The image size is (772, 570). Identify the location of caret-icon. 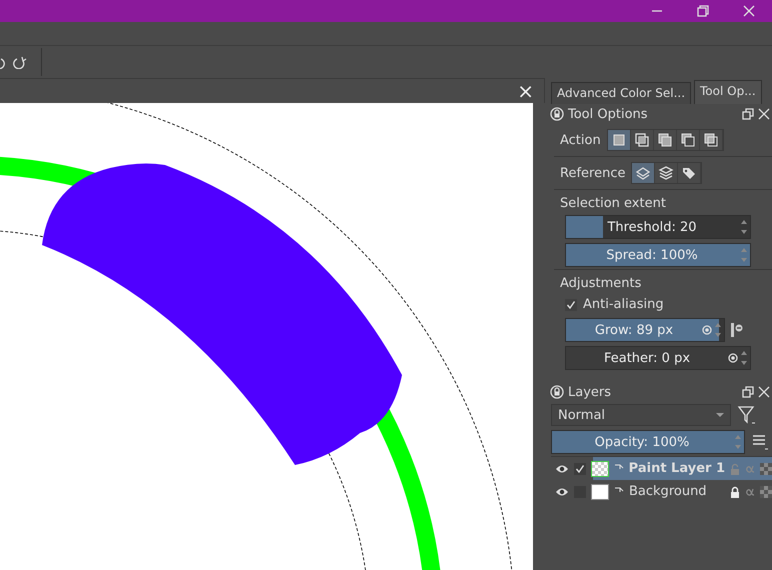
(720, 415).